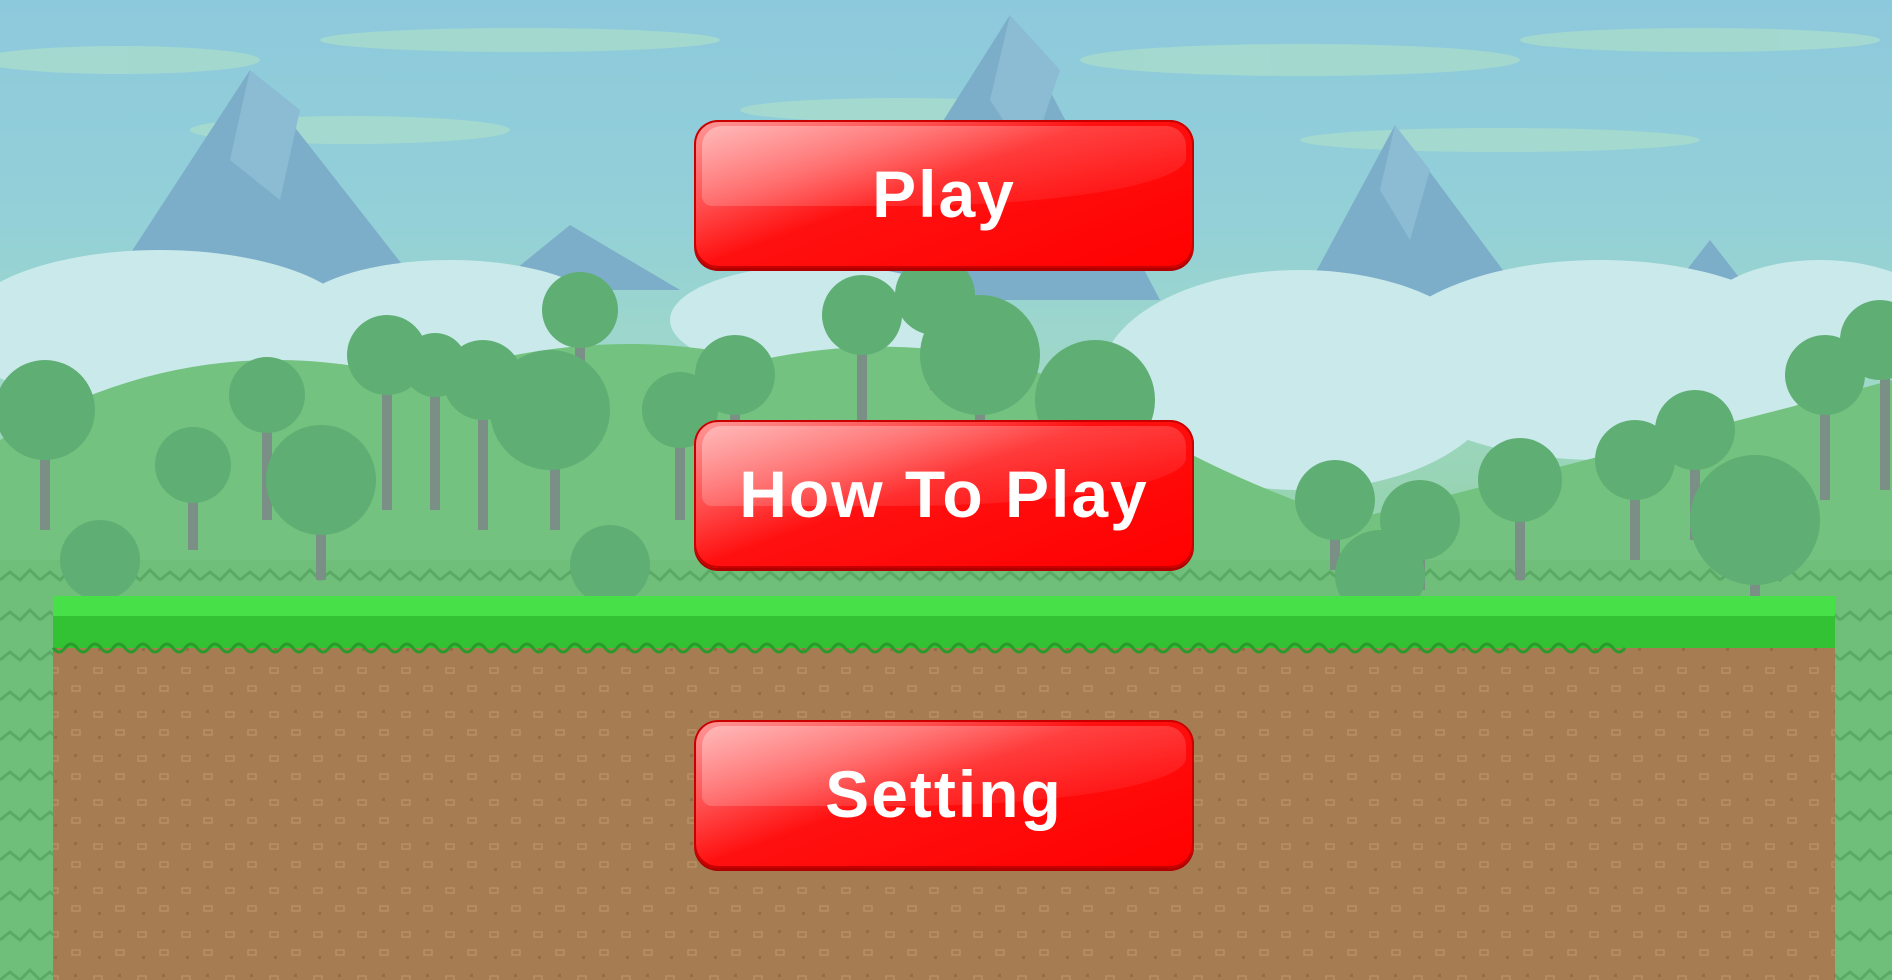 This screenshot has height=980, width=1892. I want to click on how-to-play-button: How To Play, so click(944, 494).